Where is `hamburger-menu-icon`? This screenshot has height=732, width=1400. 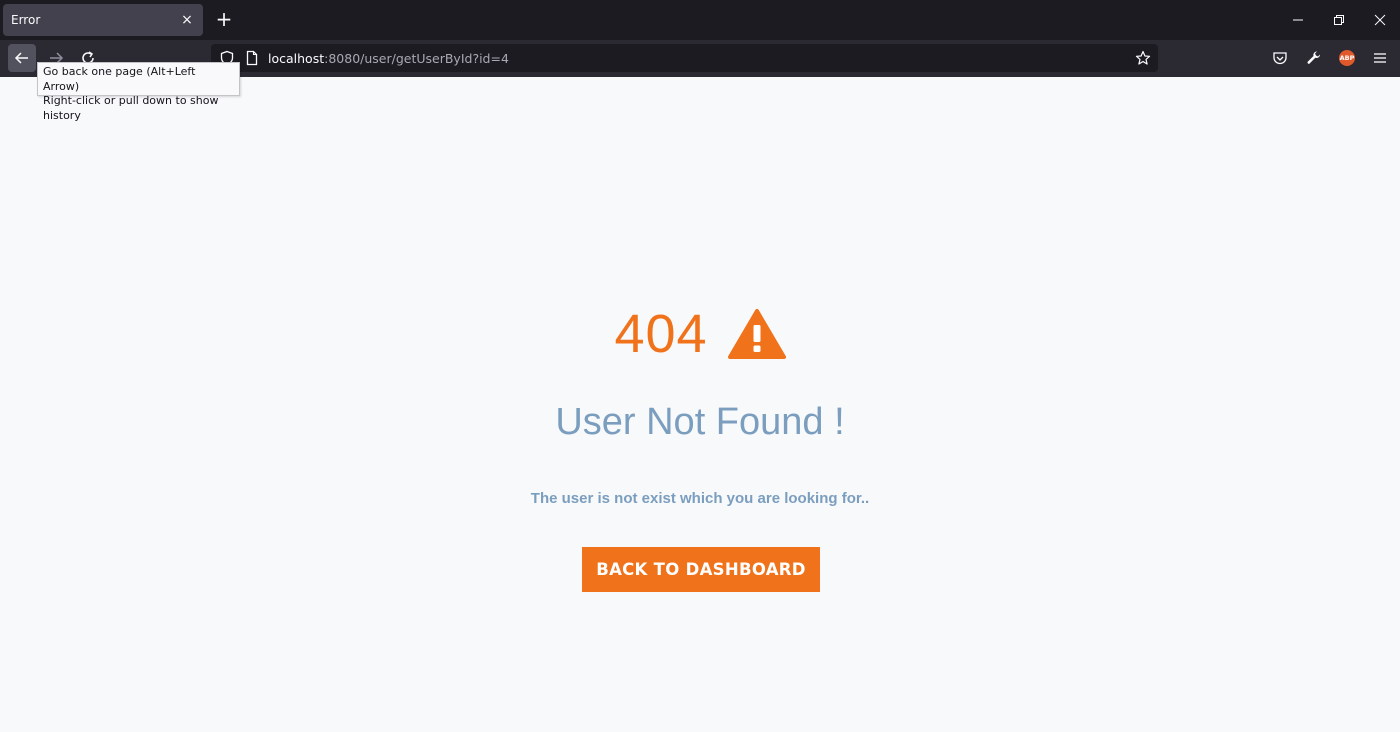
hamburger-menu-icon is located at coordinates (1380, 58).